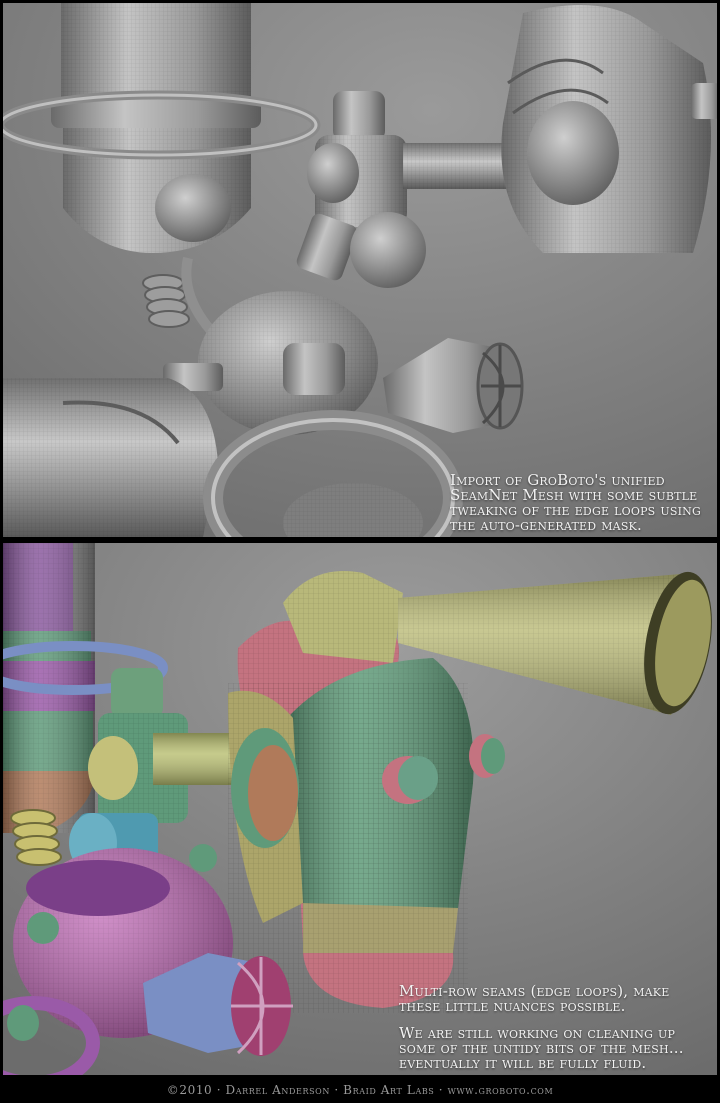 The width and height of the screenshot is (720, 1103). Describe the element at coordinates (512, 1006) in the screenshot. I see `caption-line: these little nuances possible.` at that location.